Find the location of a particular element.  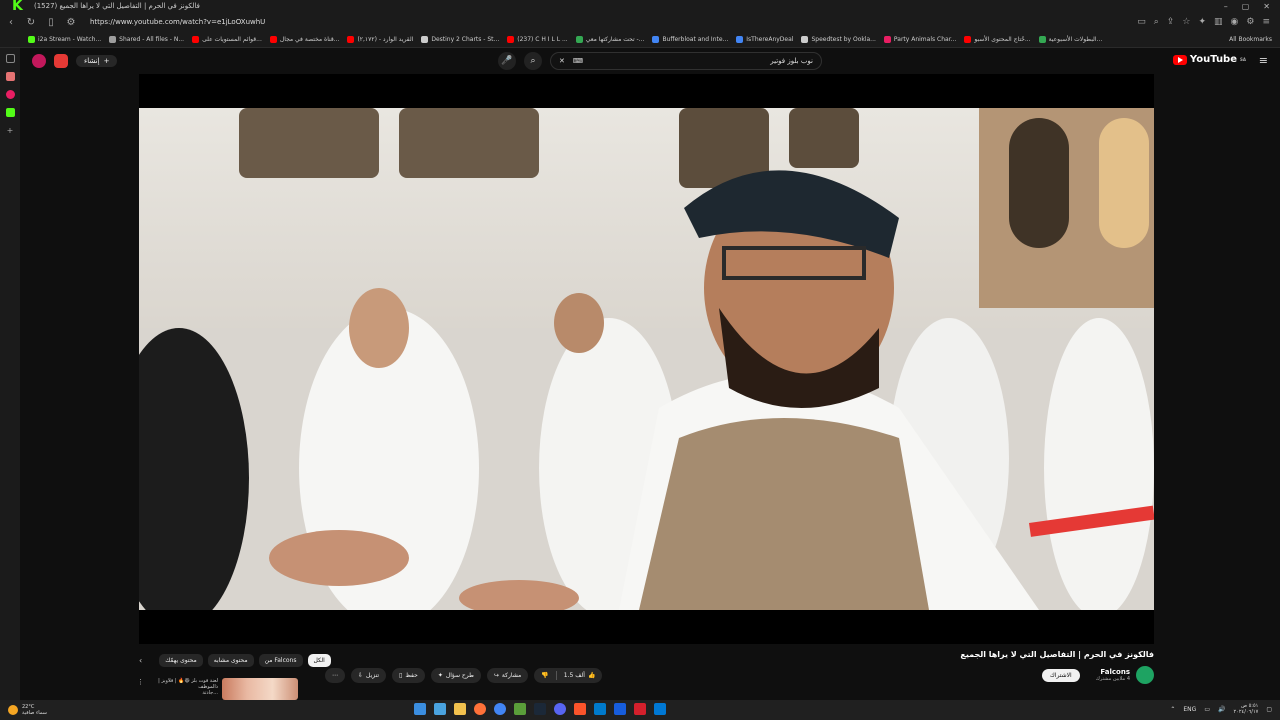

vscode-icon is located at coordinates (600, 709).